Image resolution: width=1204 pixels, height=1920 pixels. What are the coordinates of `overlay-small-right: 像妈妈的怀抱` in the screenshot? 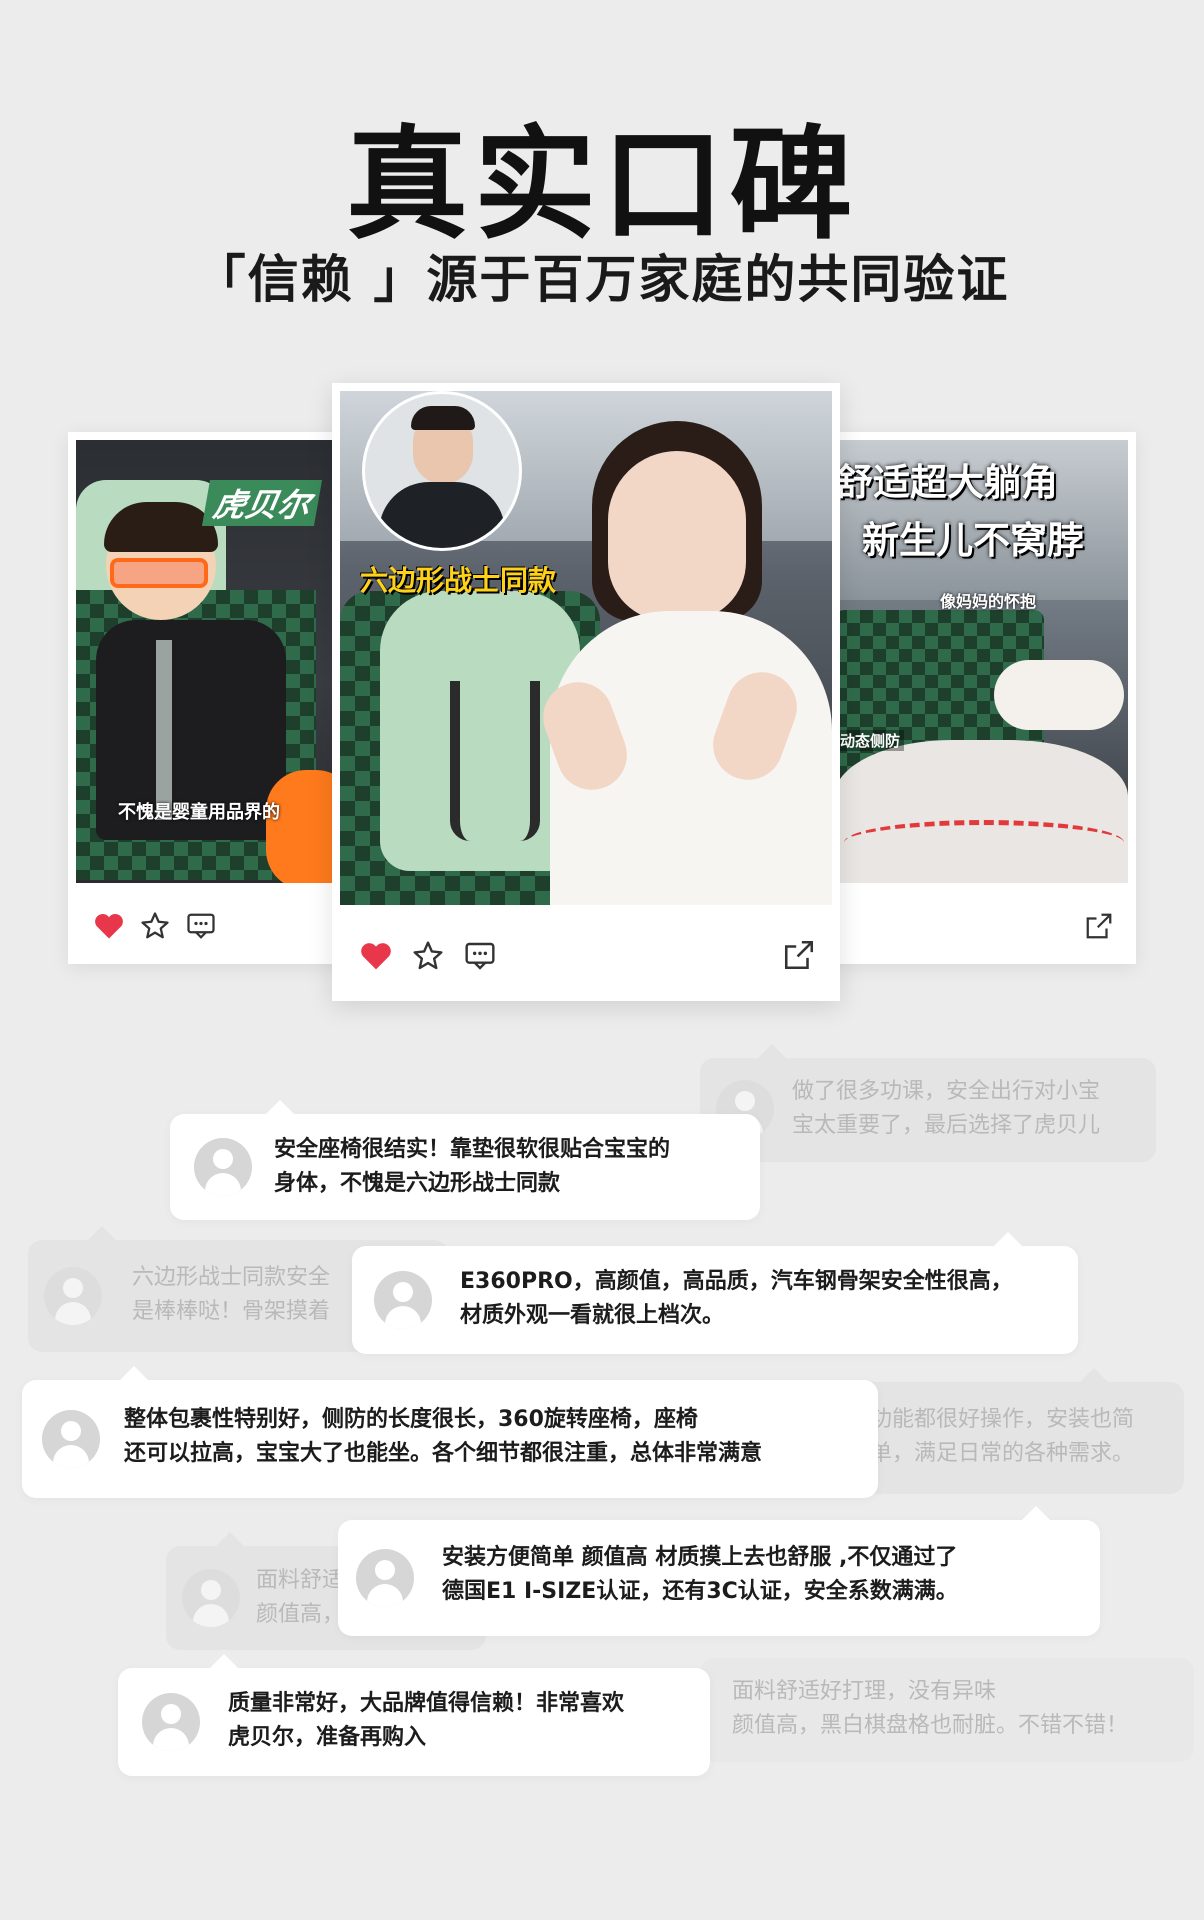 It's located at (988, 601).